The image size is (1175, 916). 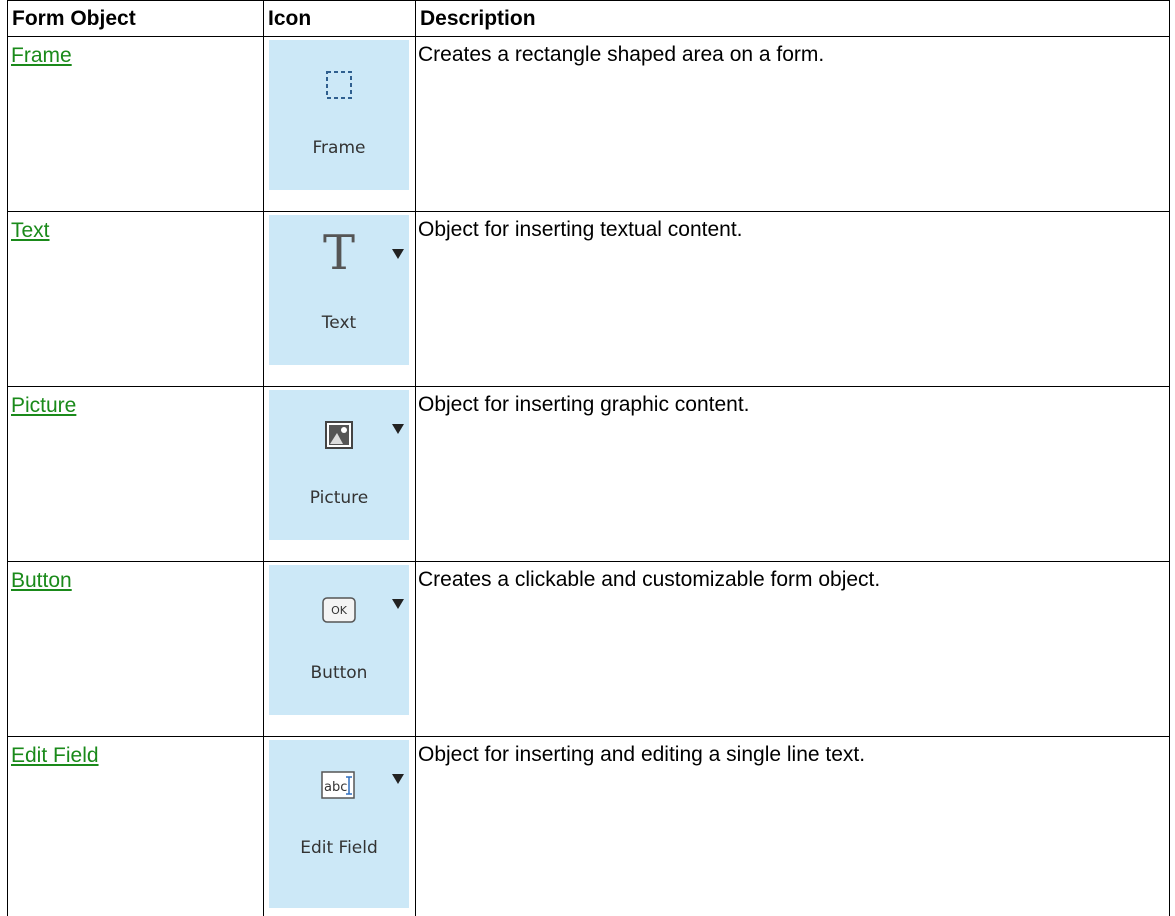 I want to click on edit-field-link: Edit Field, so click(x=55, y=755).